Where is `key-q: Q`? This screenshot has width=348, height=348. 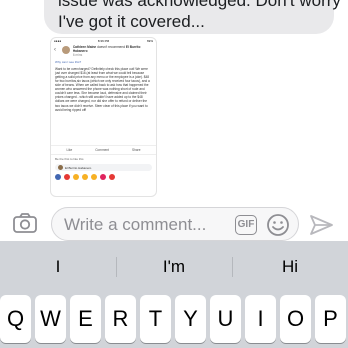 key-q: Q is located at coordinates (15, 319).